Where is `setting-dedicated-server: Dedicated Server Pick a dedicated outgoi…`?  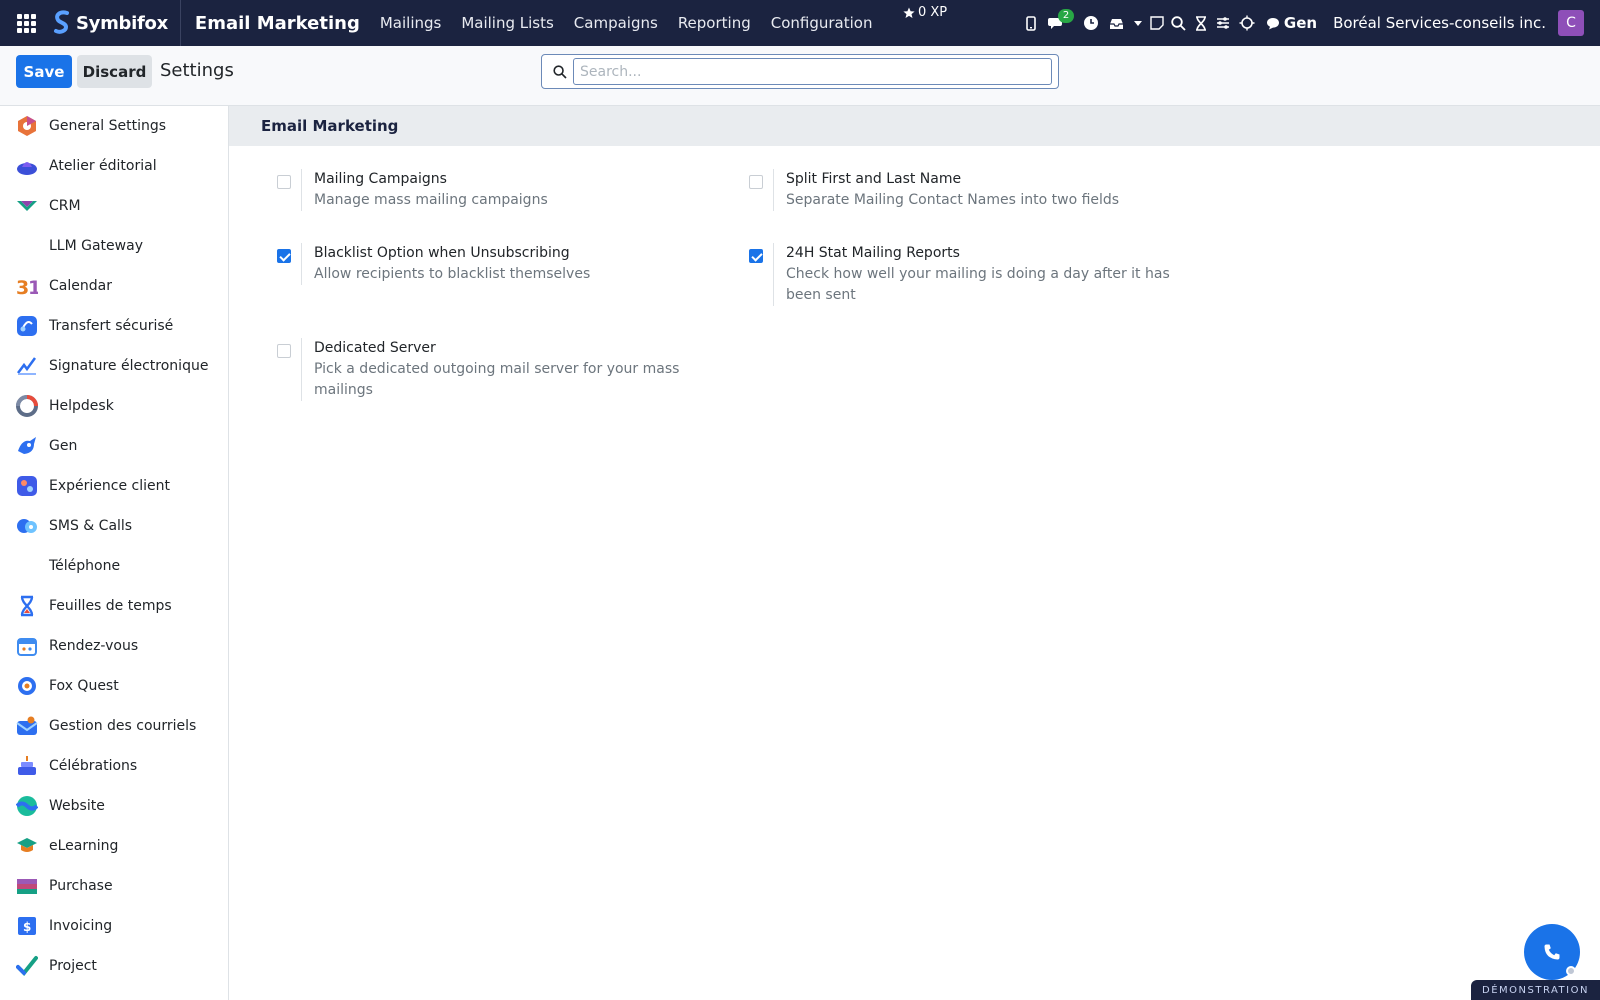
setting-dedicated-server: Dedicated Server Pick a dedicated outgoi… is located at coordinates (489, 369).